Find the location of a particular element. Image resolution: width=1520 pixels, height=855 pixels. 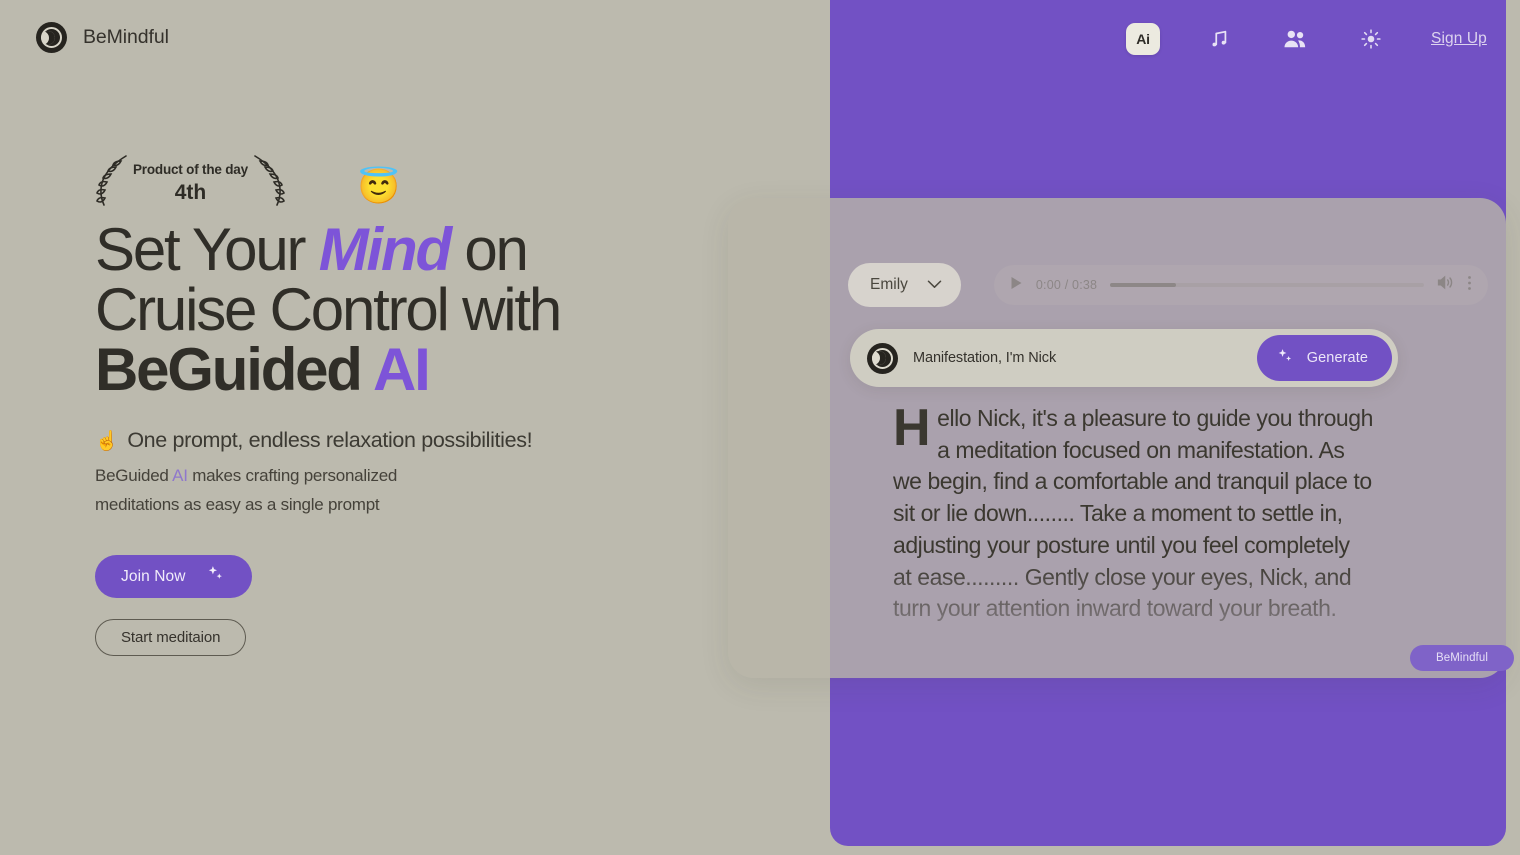

voice-select-dropdown: Emily is located at coordinates (904, 285).